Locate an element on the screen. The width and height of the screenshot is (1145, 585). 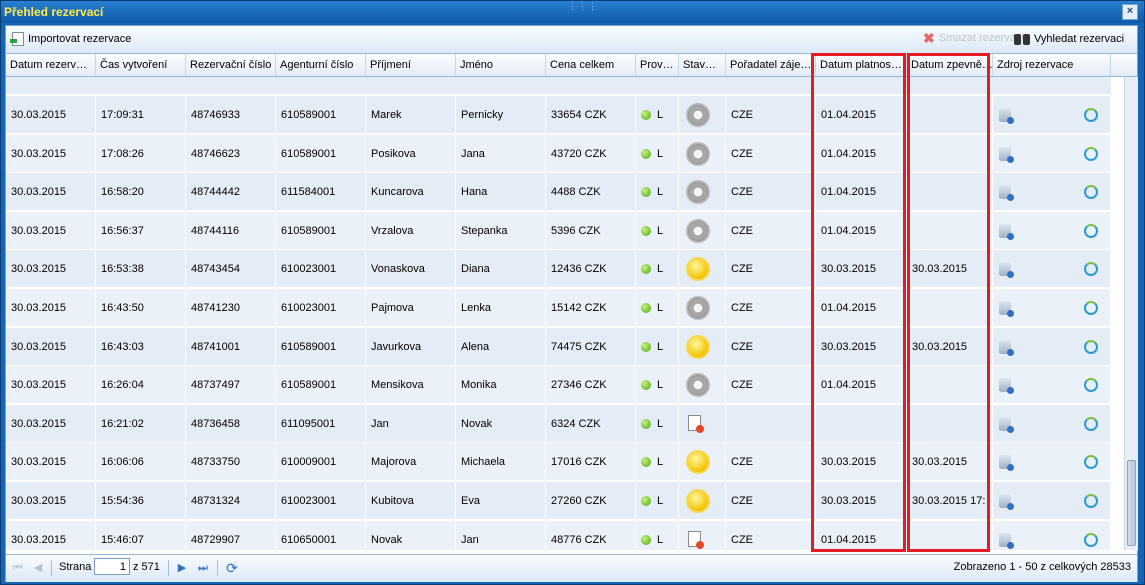
cell-date: 30.03.2015 is located at coordinates (51, 423).